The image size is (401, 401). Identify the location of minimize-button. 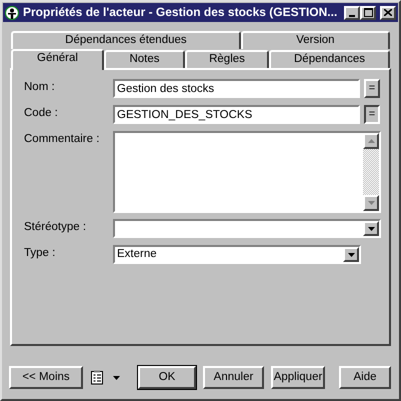
(352, 13).